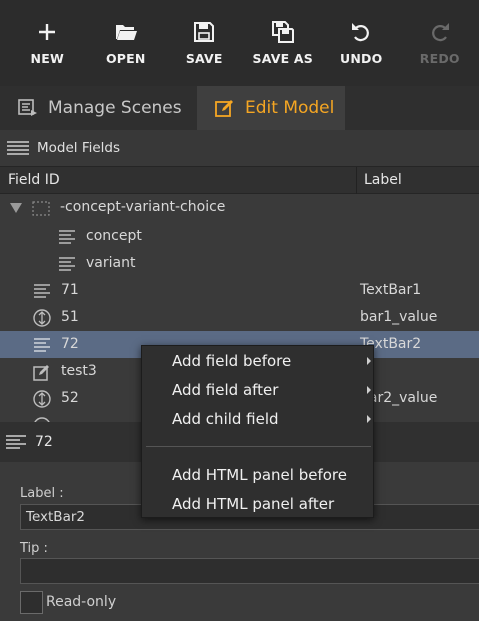 The image size is (479, 621). I want to click on open-label: OPEN, so click(125, 58).